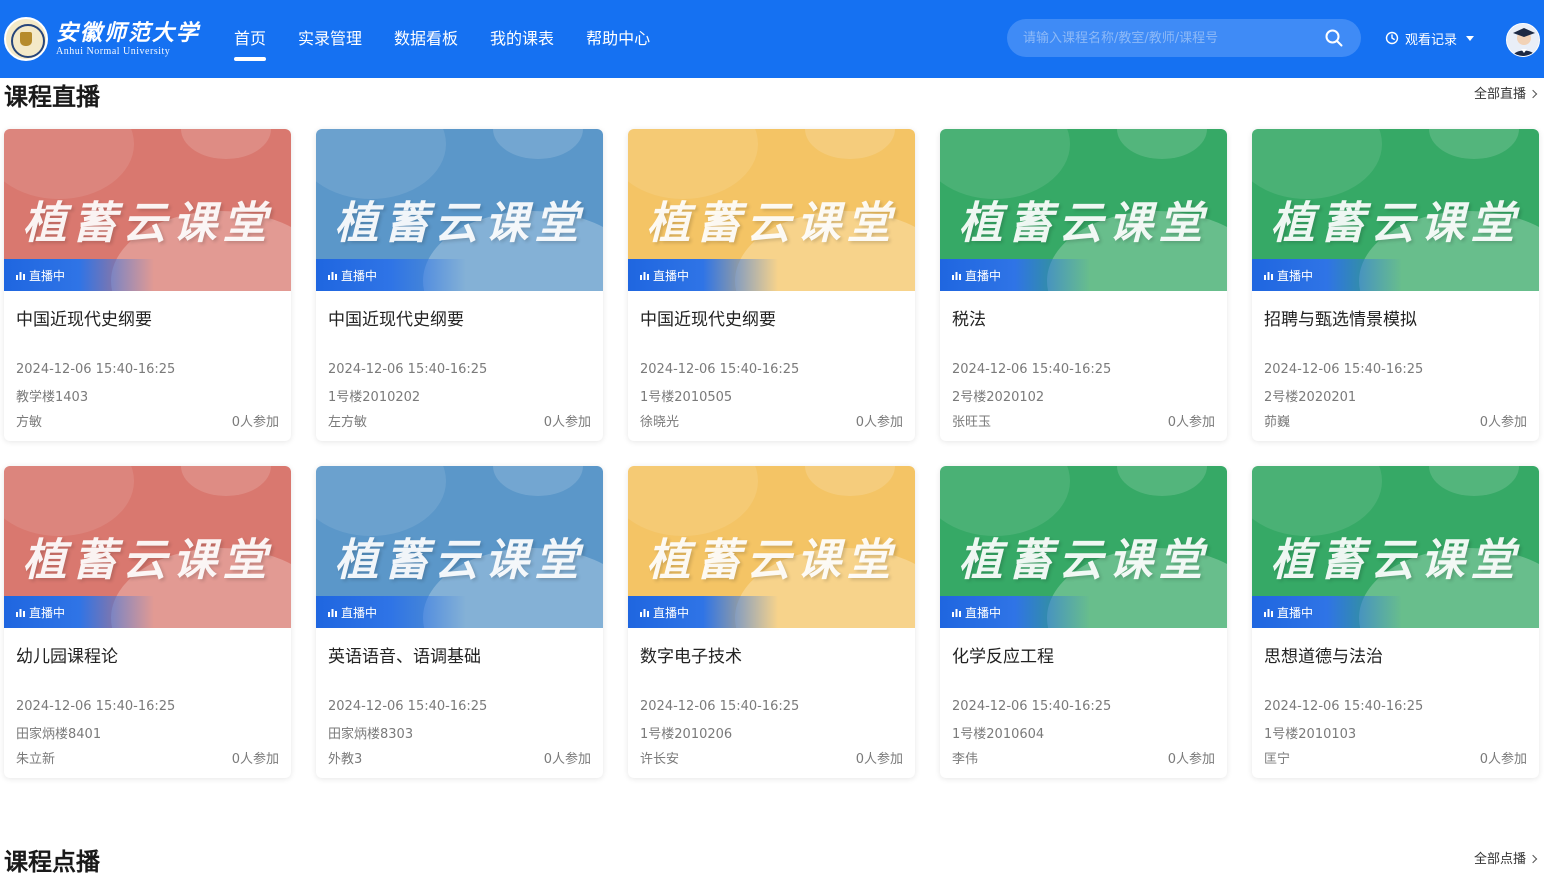 The height and width of the screenshot is (883, 1544). Describe the element at coordinates (250, 39) in the screenshot. I see `nav-home: 首页` at that location.